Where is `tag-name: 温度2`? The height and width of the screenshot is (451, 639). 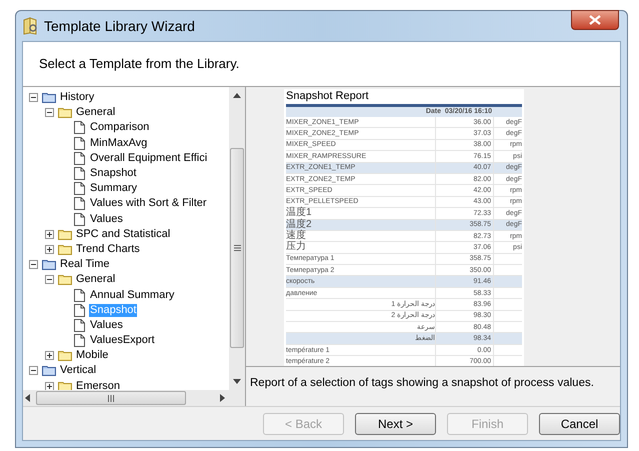 tag-name: 温度2 is located at coordinates (299, 225).